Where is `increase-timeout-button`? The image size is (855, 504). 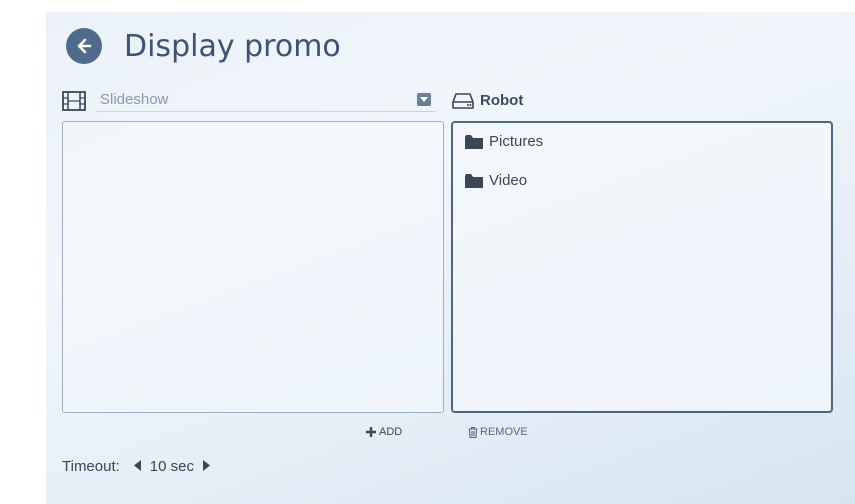 increase-timeout-button is located at coordinates (206, 466).